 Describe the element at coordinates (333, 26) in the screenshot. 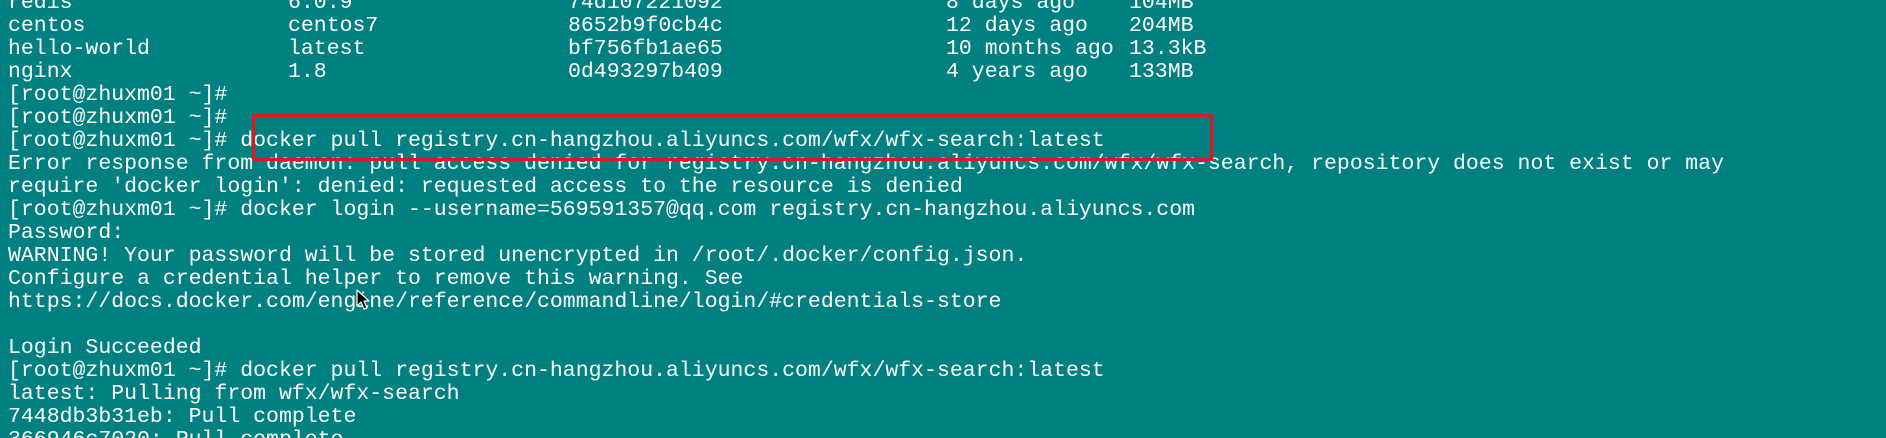

I see `image-tag: centos7` at that location.